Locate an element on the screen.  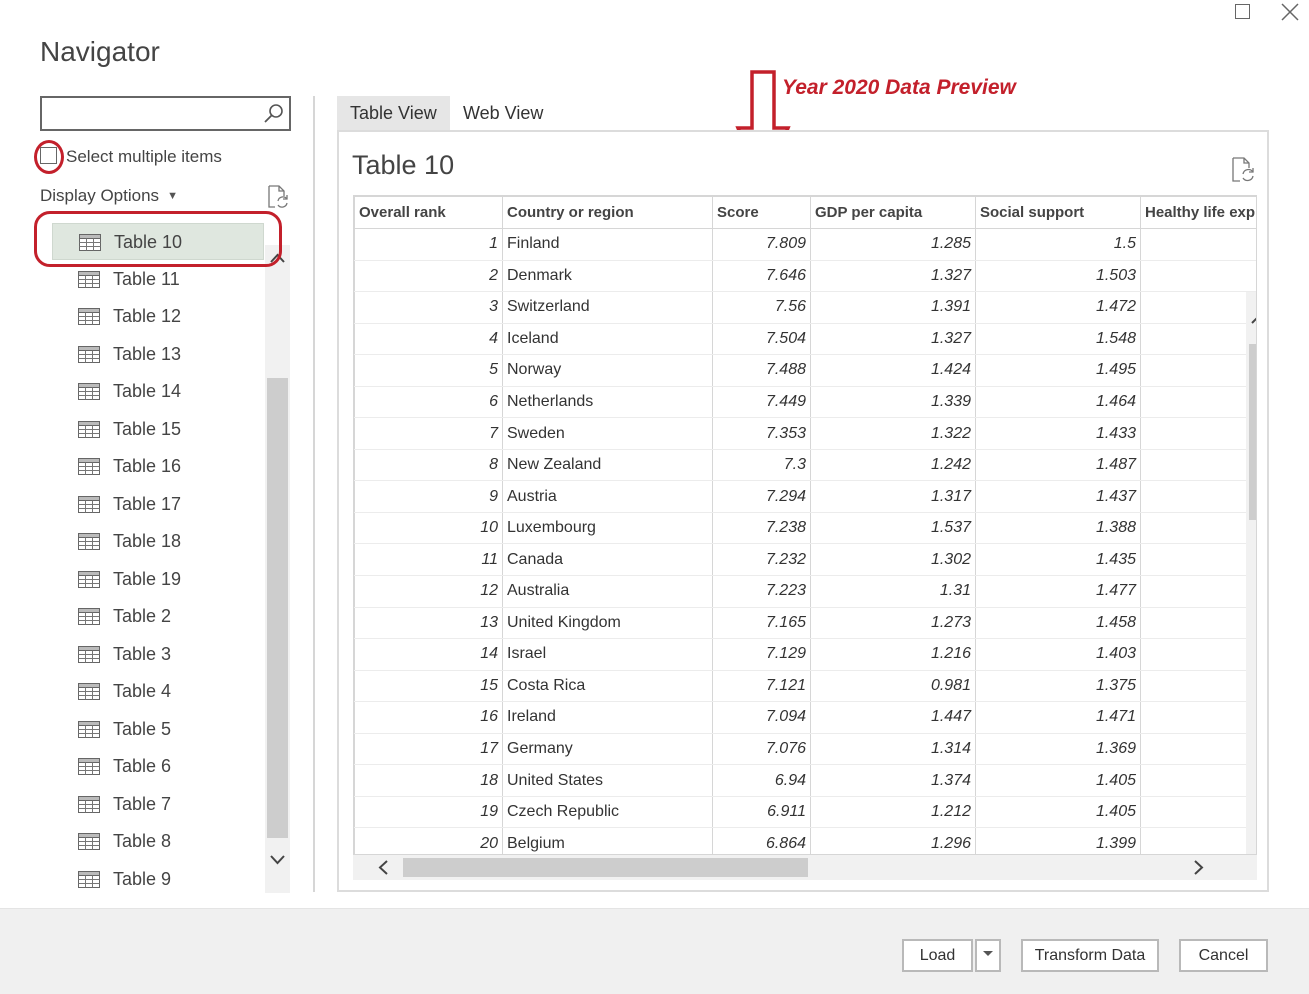
table-row: 16 Ireland 7.094 1.447 1.471 is located at coordinates (805, 717).